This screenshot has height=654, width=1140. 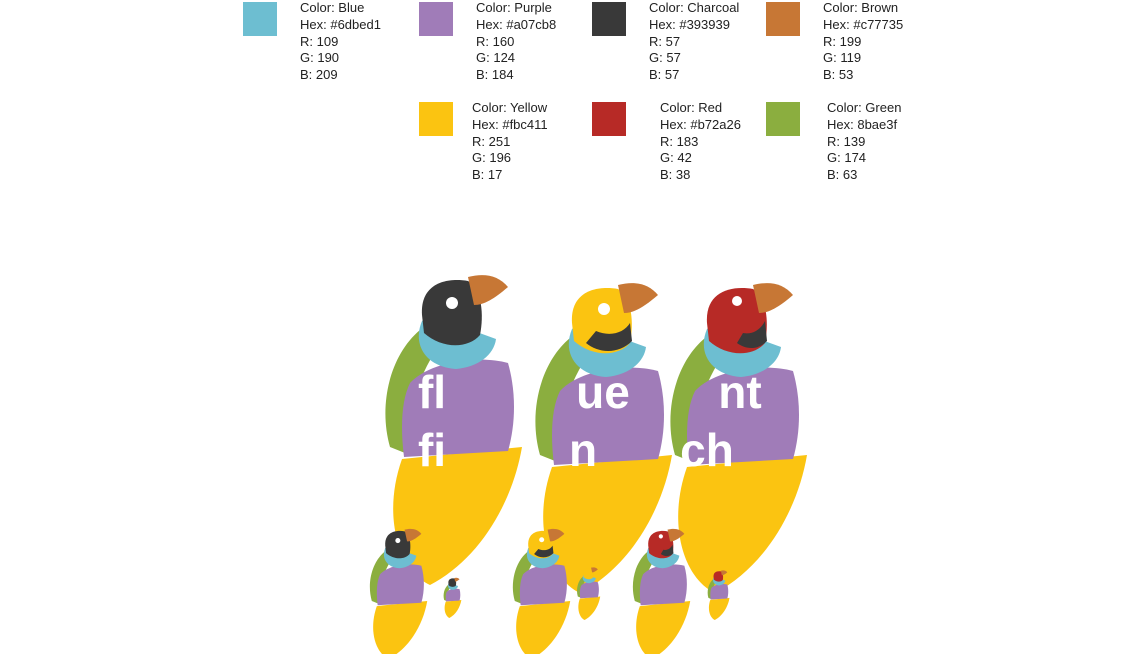 I want to click on logo-text-ue: ue, so click(x=603, y=392).